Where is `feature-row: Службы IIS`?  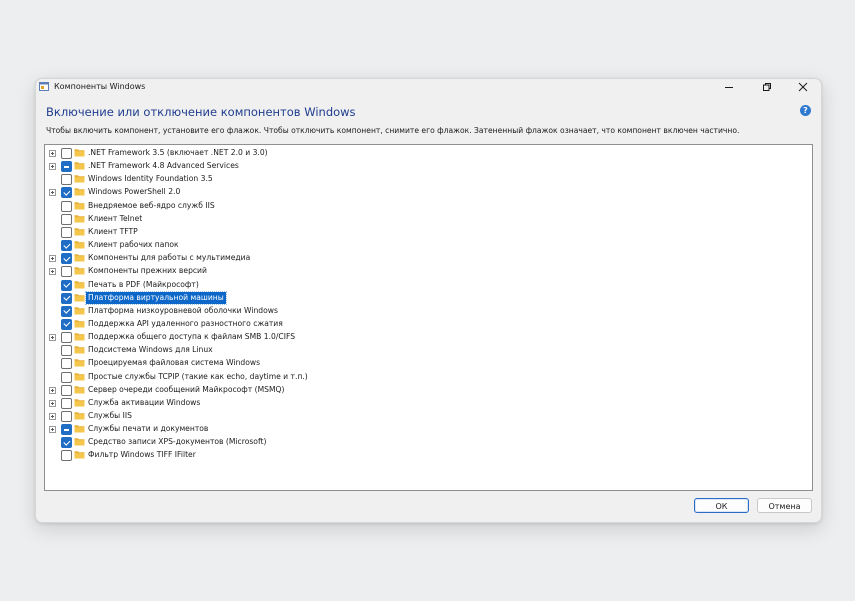 feature-row: Службы IIS is located at coordinates (425, 416).